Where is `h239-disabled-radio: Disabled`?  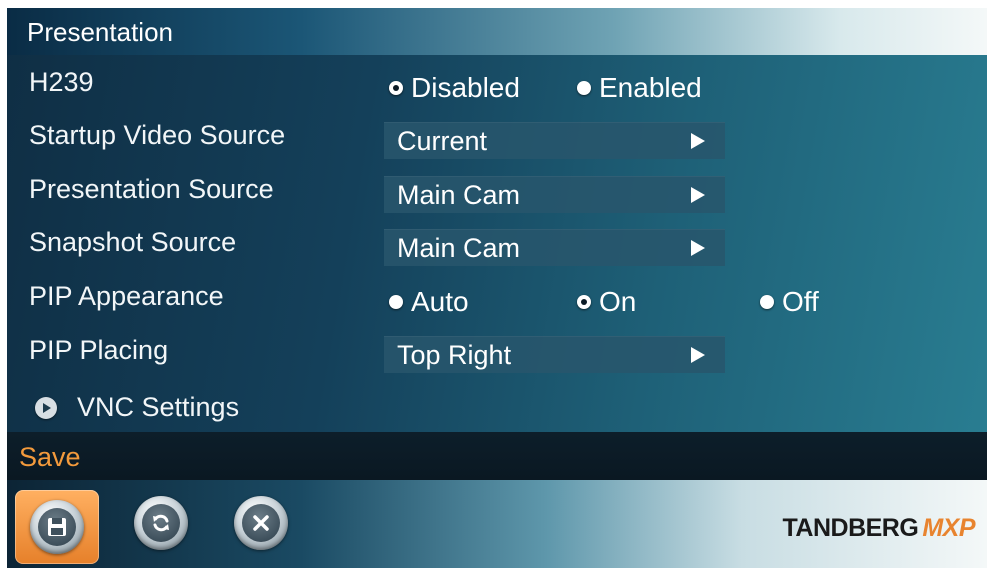
h239-disabled-radio: Disabled is located at coordinates (454, 88).